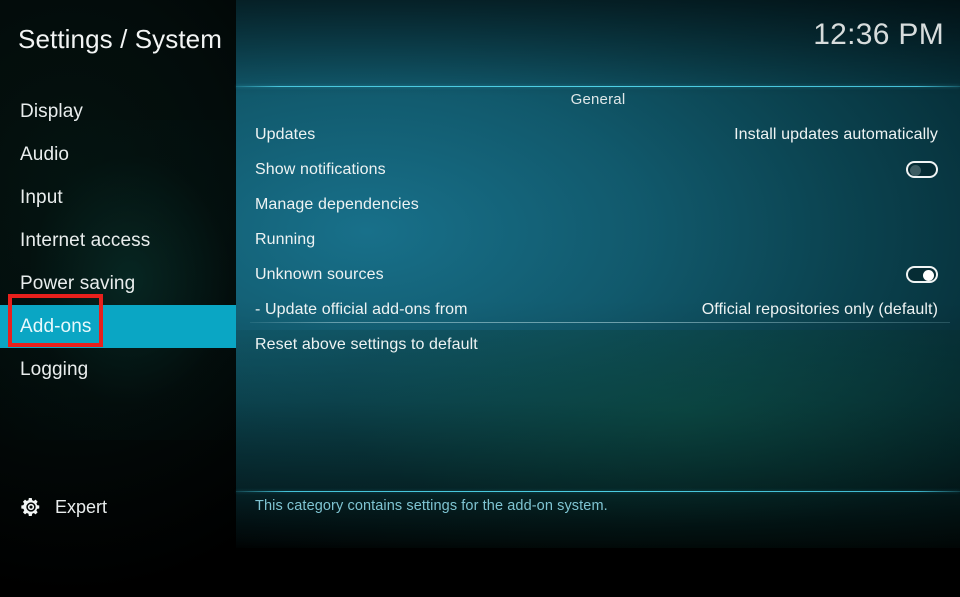  I want to click on sidebar-item-label: Power saving, so click(78, 283).